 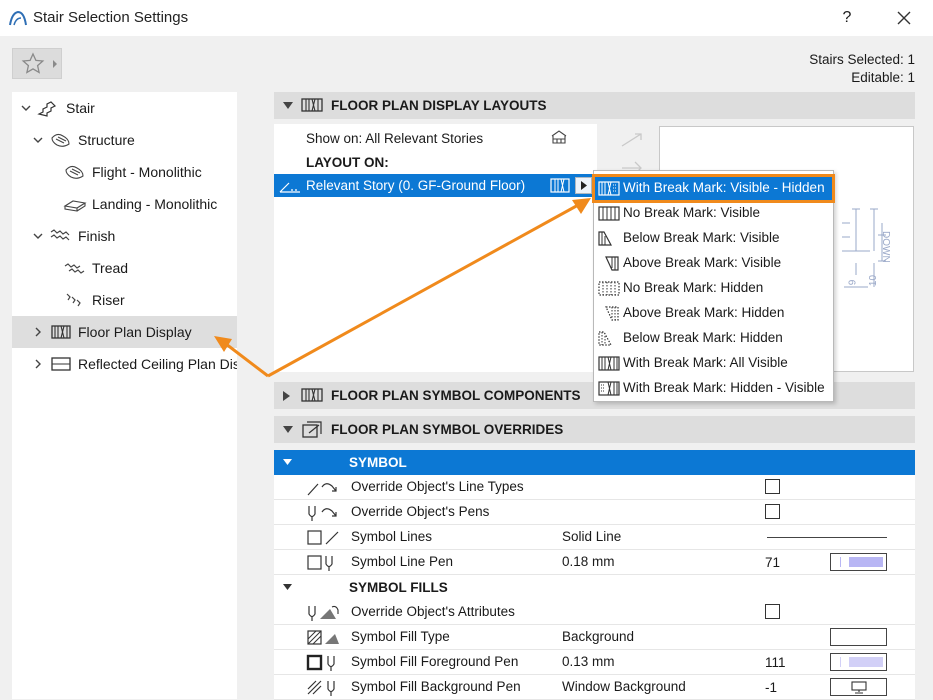 I want to click on pen-number: -1, so click(x=771, y=687).